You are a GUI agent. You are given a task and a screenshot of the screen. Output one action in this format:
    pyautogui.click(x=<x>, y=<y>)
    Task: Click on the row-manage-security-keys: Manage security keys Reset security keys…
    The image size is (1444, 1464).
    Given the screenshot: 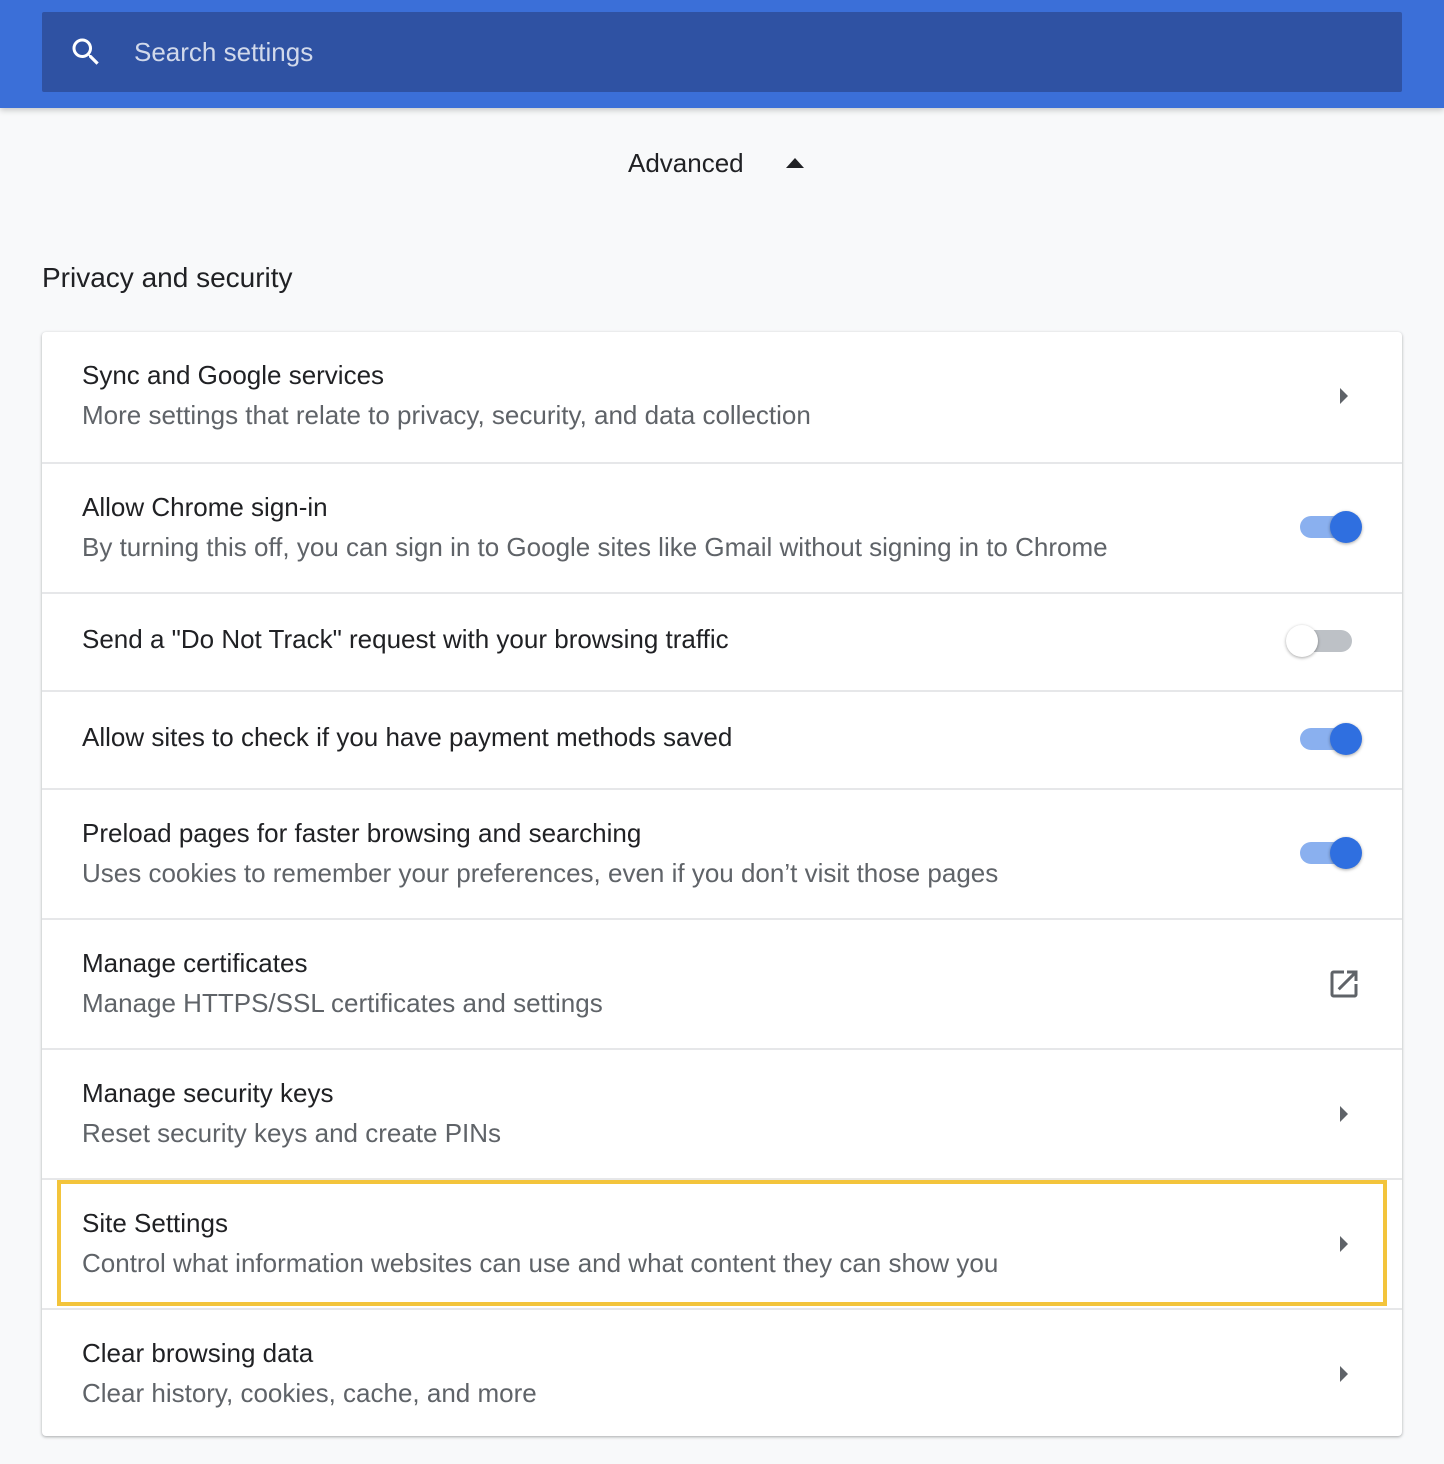 What is the action you would take?
    pyautogui.click(x=722, y=1113)
    